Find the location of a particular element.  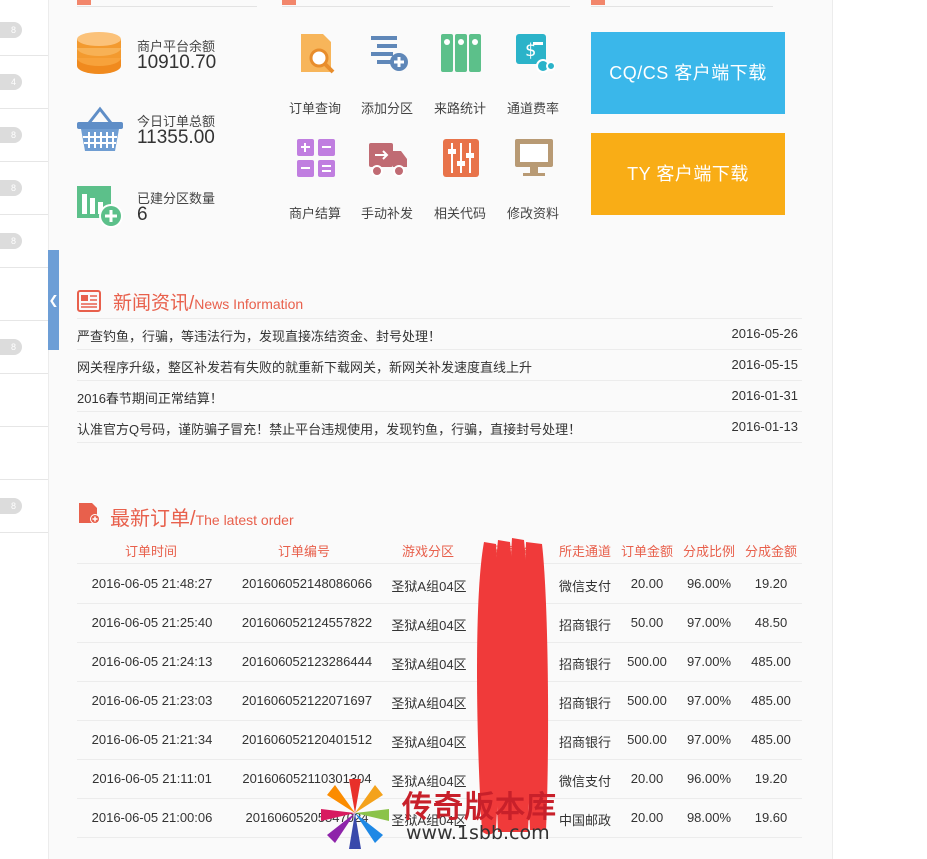

monitor-icon is located at coordinates (534, 157).